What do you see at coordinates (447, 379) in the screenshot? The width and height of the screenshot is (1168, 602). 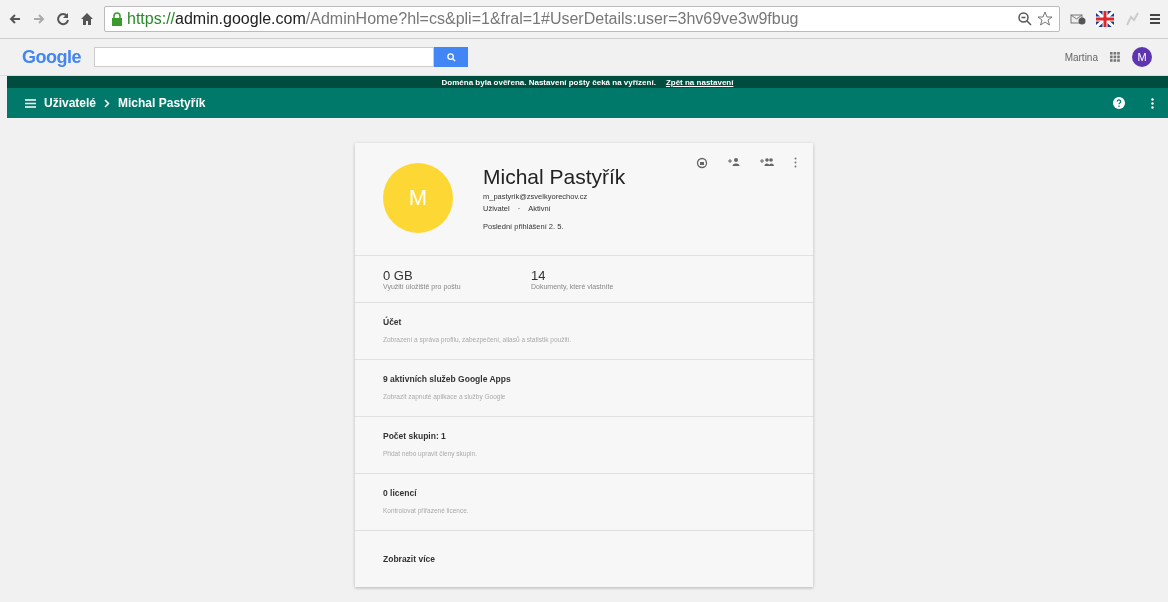 I see `section-title: 9 aktivních služeb Google Apps` at bounding box center [447, 379].